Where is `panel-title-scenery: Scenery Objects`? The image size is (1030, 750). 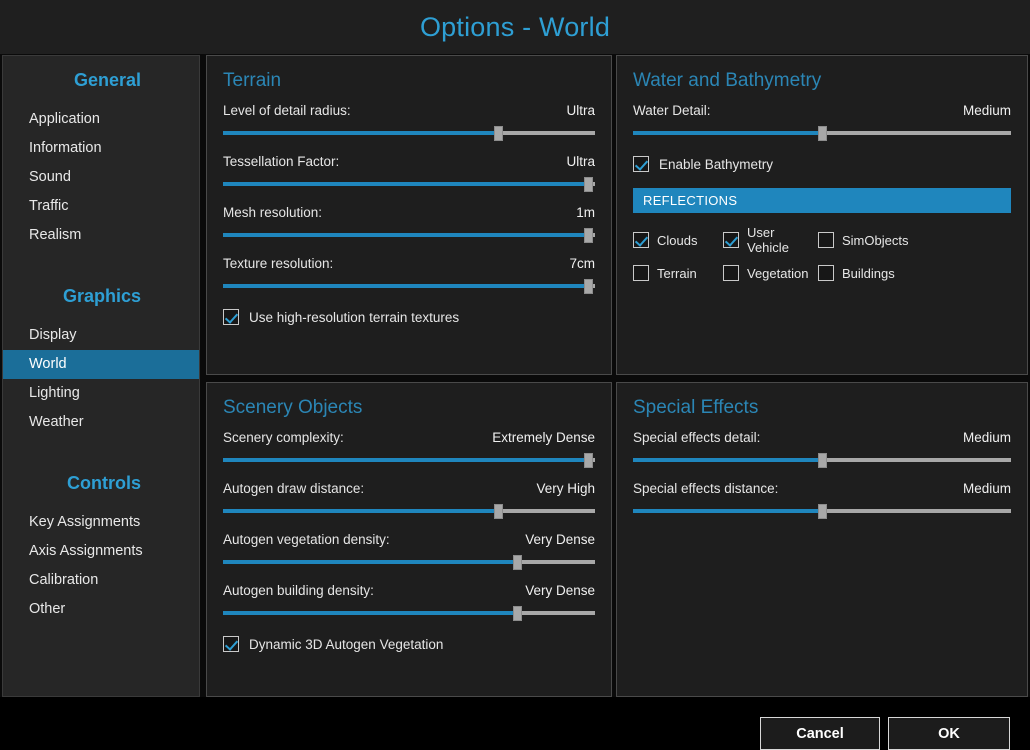 panel-title-scenery: Scenery Objects is located at coordinates (293, 407).